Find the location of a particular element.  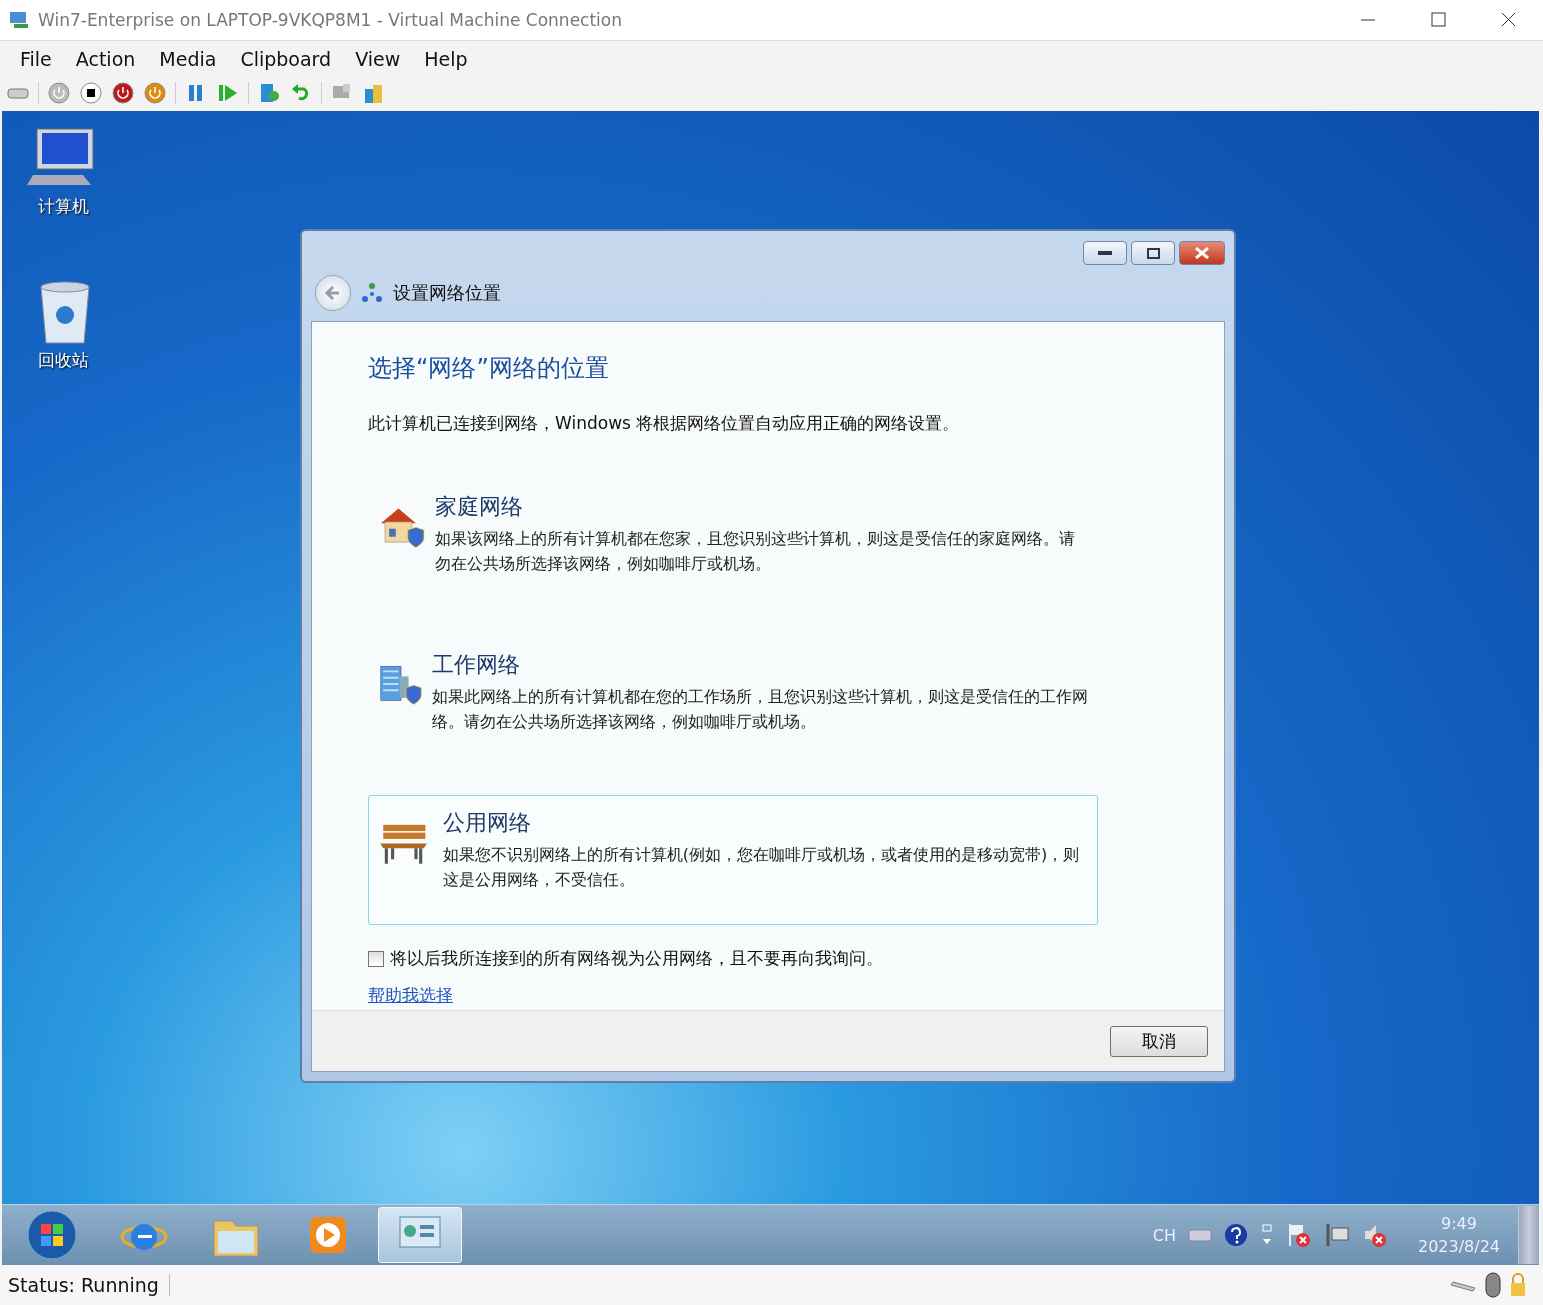

back-button is located at coordinates (333, 293).